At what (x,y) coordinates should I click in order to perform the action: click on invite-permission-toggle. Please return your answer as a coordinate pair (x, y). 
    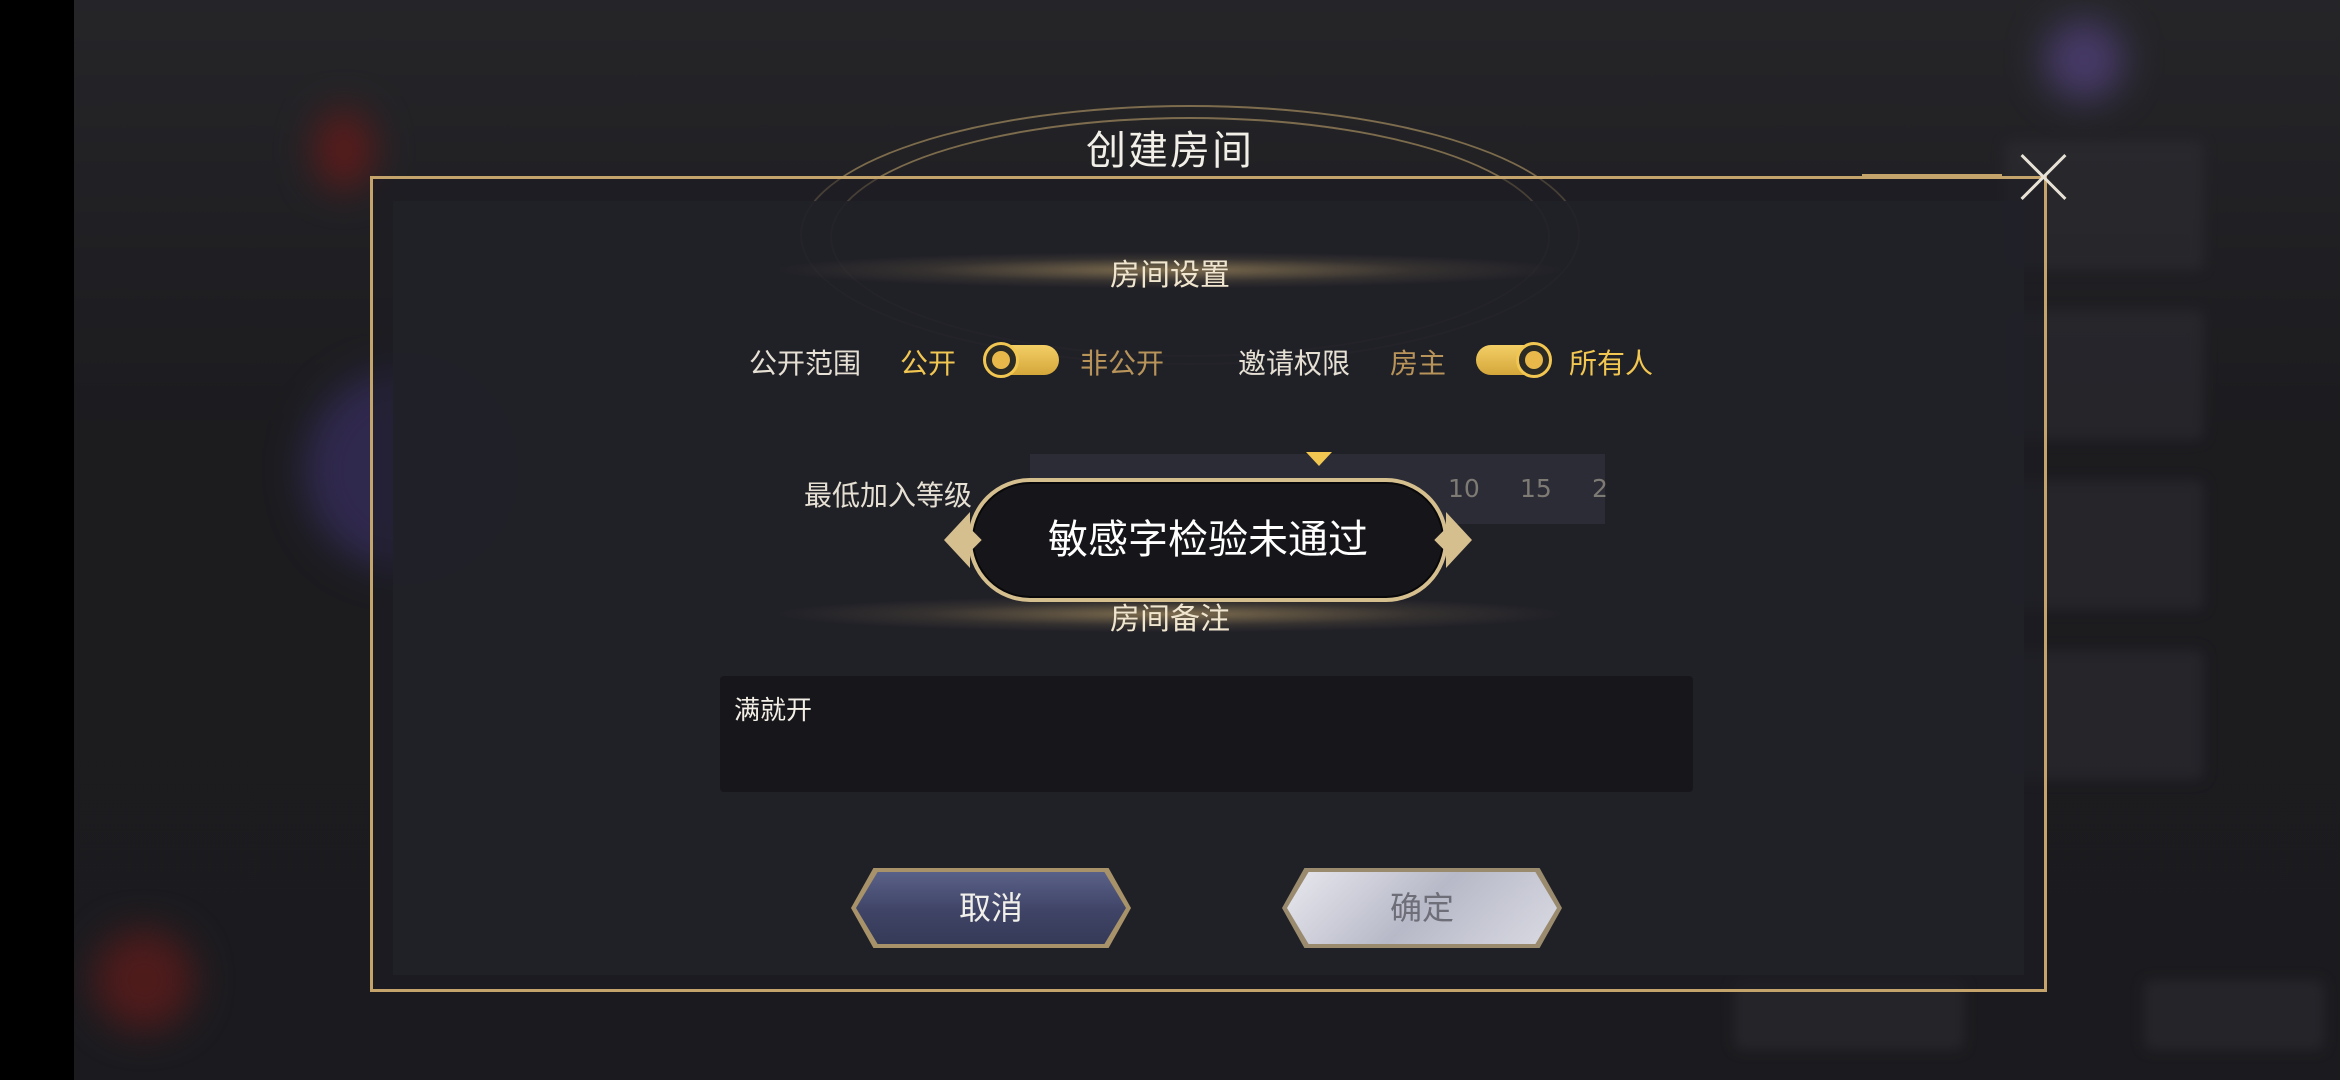
    Looking at the image, I should click on (1514, 360).